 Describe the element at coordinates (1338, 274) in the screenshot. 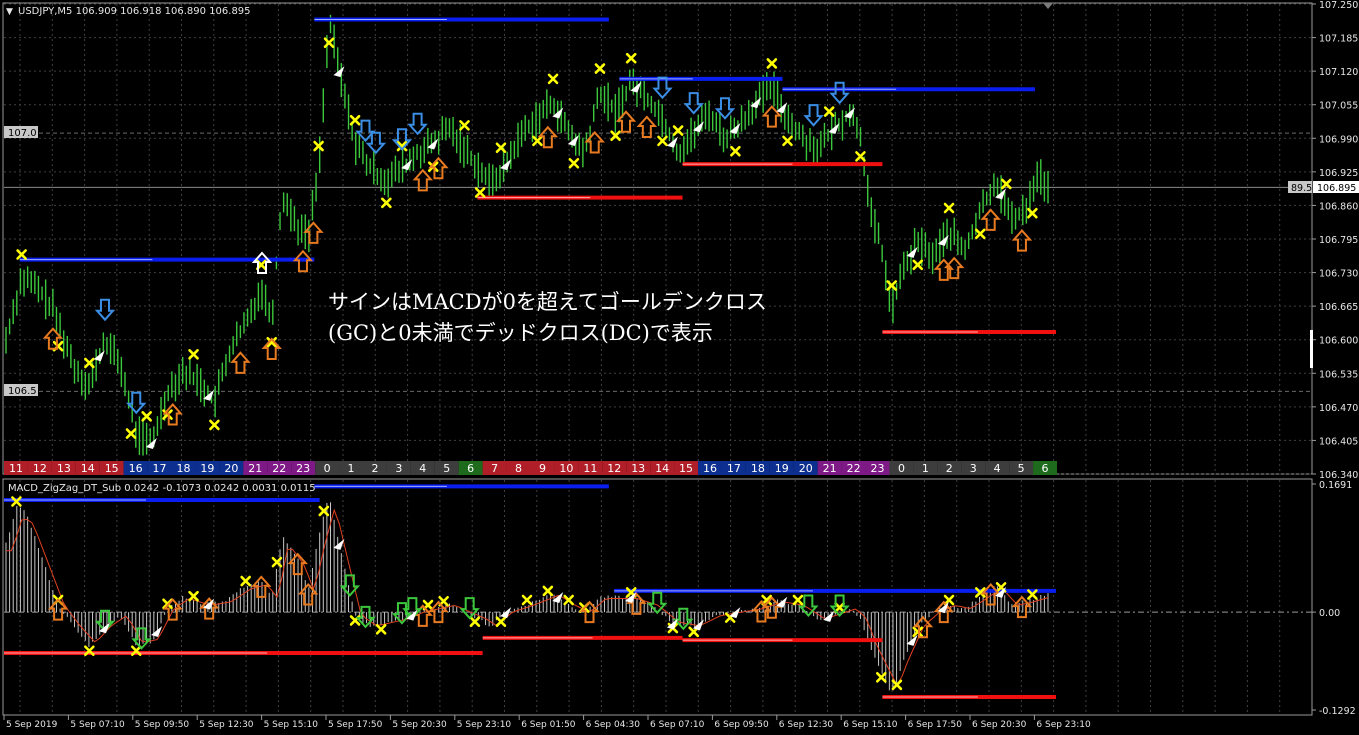

I see `price-tick-label: 106.730` at that location.